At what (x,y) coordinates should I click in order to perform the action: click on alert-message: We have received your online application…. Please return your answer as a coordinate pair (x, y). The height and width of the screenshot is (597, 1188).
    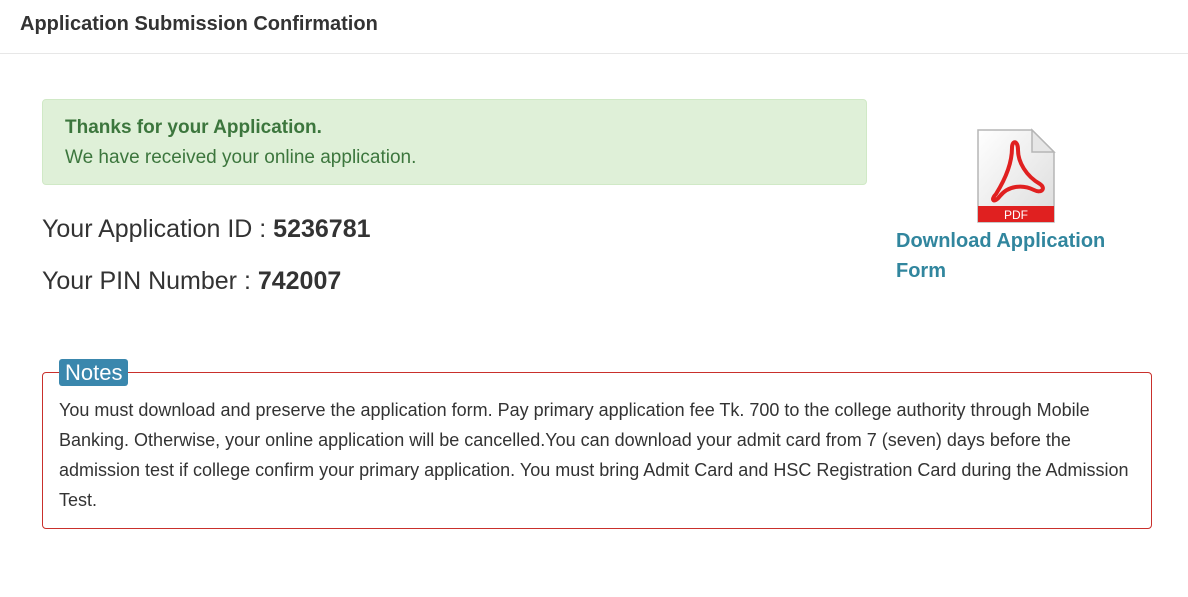
    Looking at the image, I should click on (241, 157).